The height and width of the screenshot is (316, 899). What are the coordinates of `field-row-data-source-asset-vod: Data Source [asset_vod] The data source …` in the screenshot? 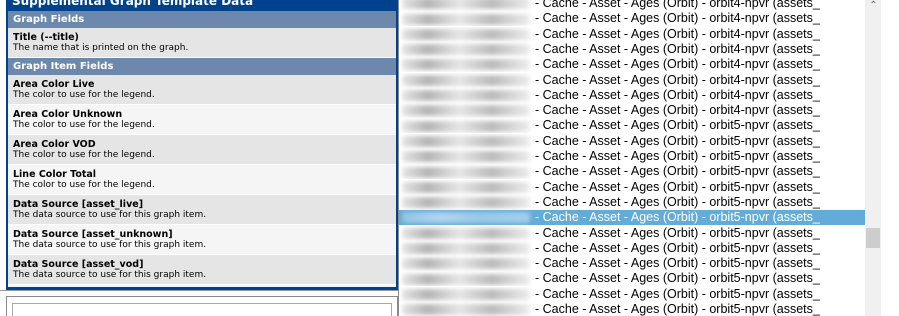 It's located at (202, 270).